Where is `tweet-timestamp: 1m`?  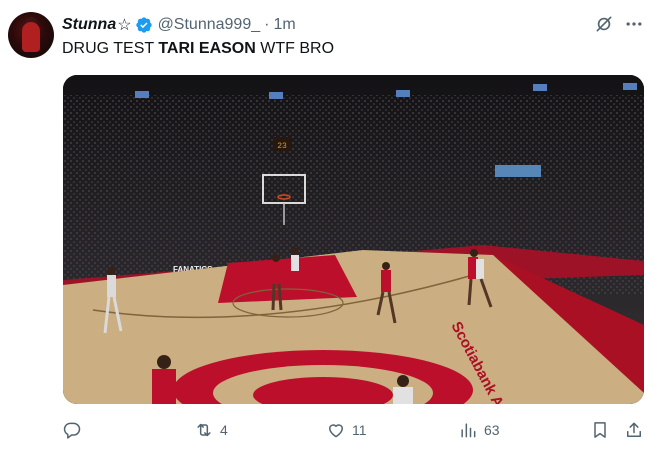 tweet-timestamp: 1m is located at coordinates (284, 25).